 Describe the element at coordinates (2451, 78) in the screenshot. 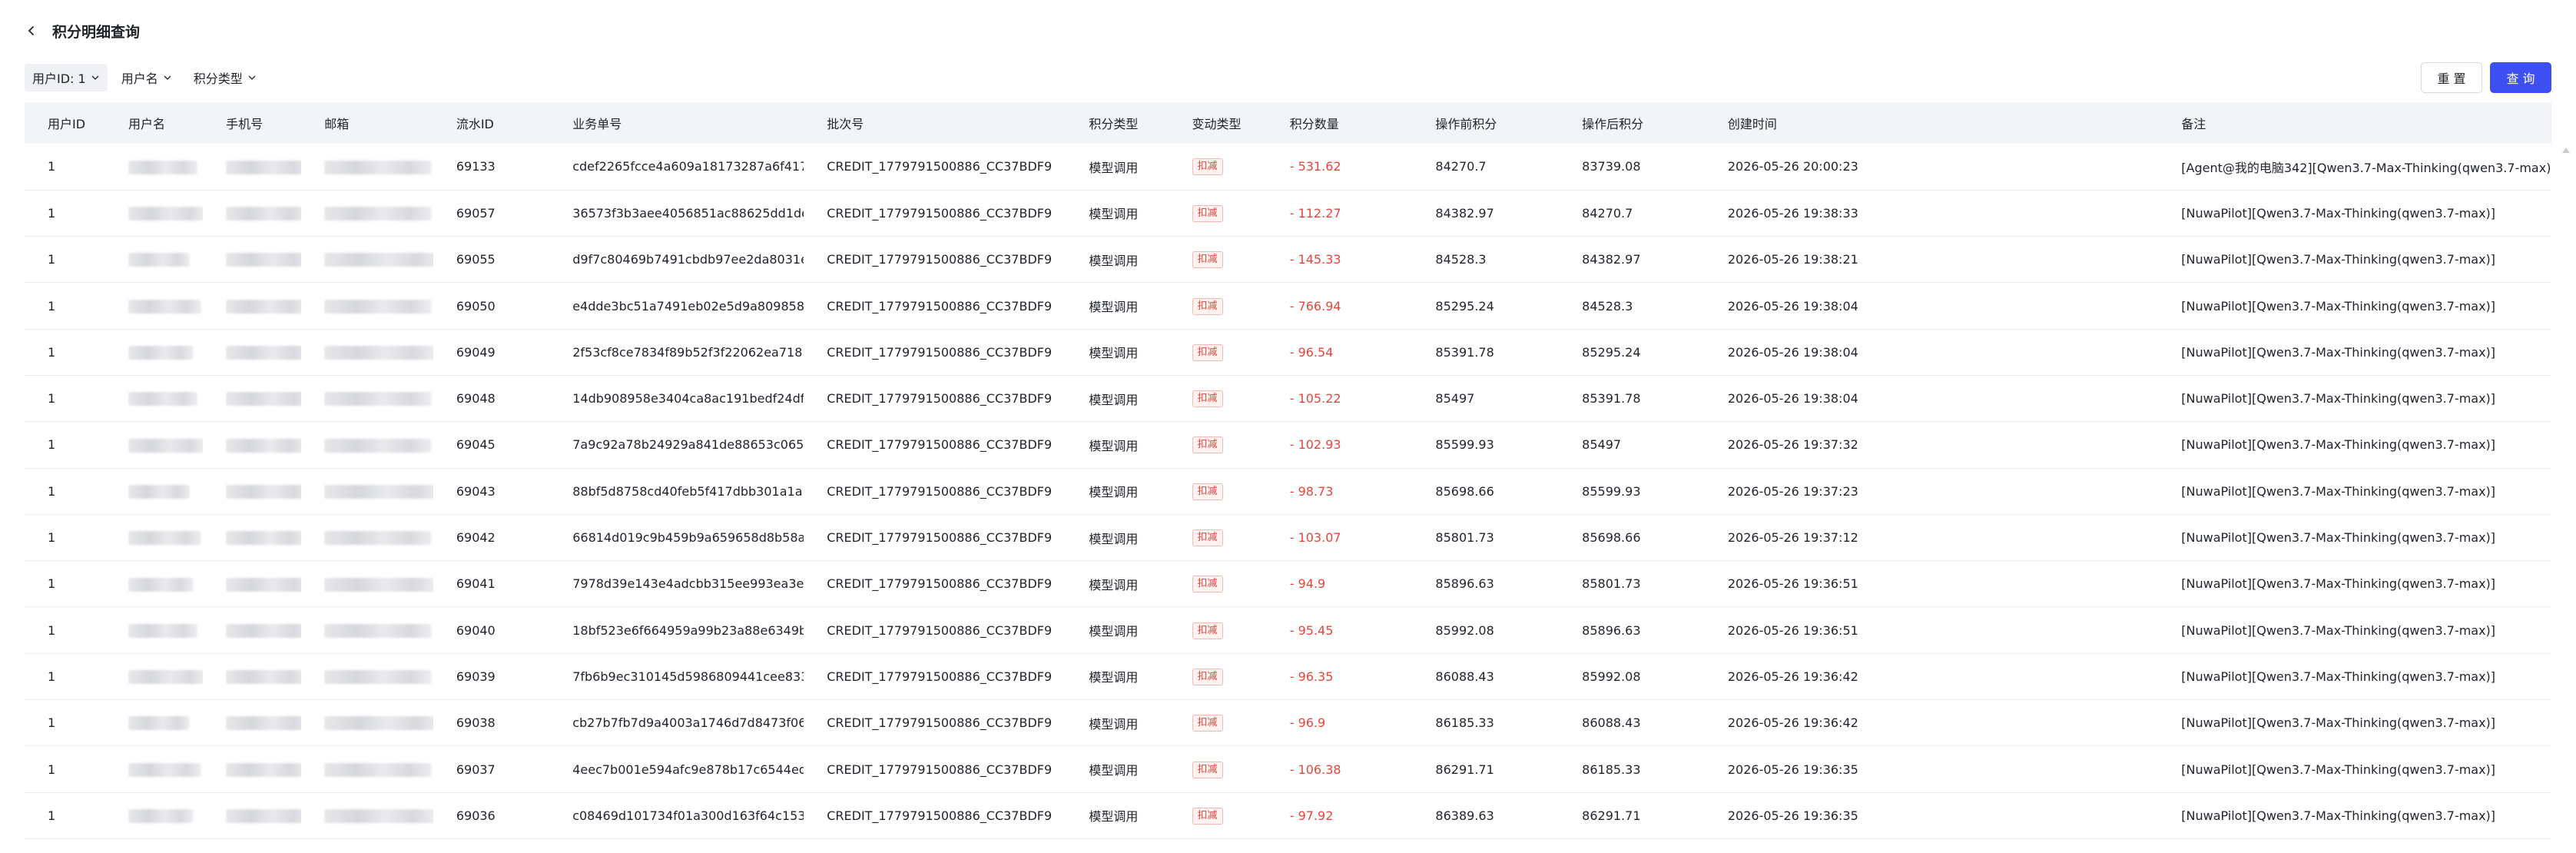

I see `reset-button: 重 置` at that location.